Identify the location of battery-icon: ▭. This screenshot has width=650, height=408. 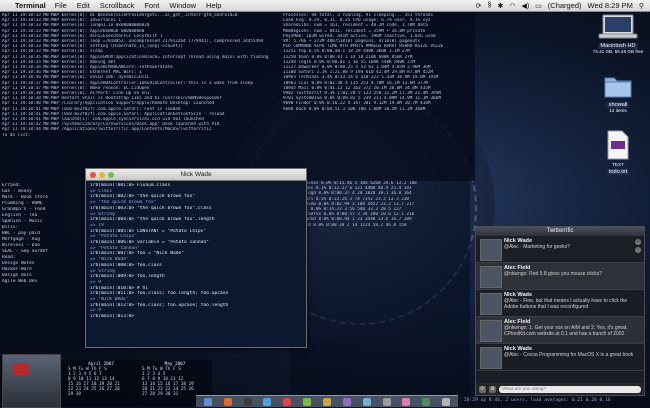
(538, 6).